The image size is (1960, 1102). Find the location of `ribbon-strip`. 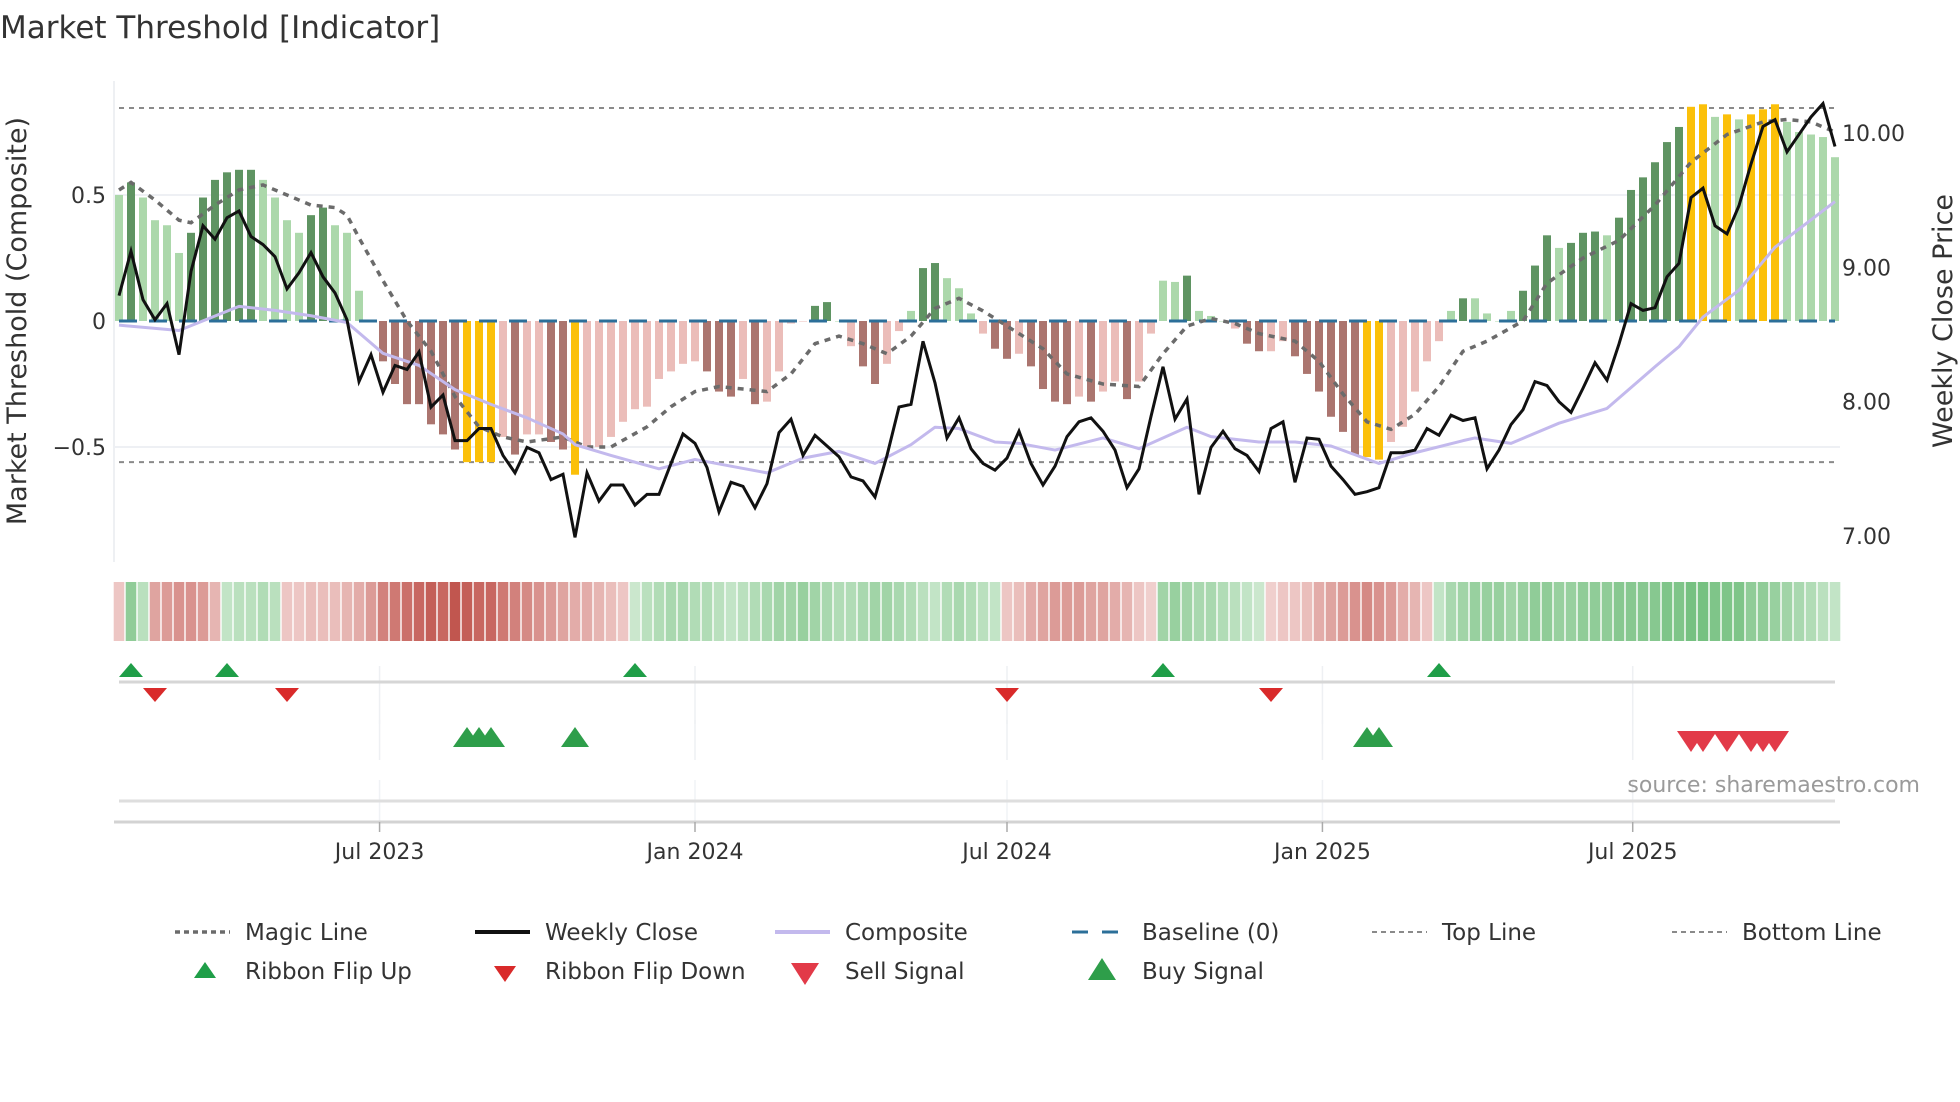

ribbon-strip is located at coordinates (977, 611).